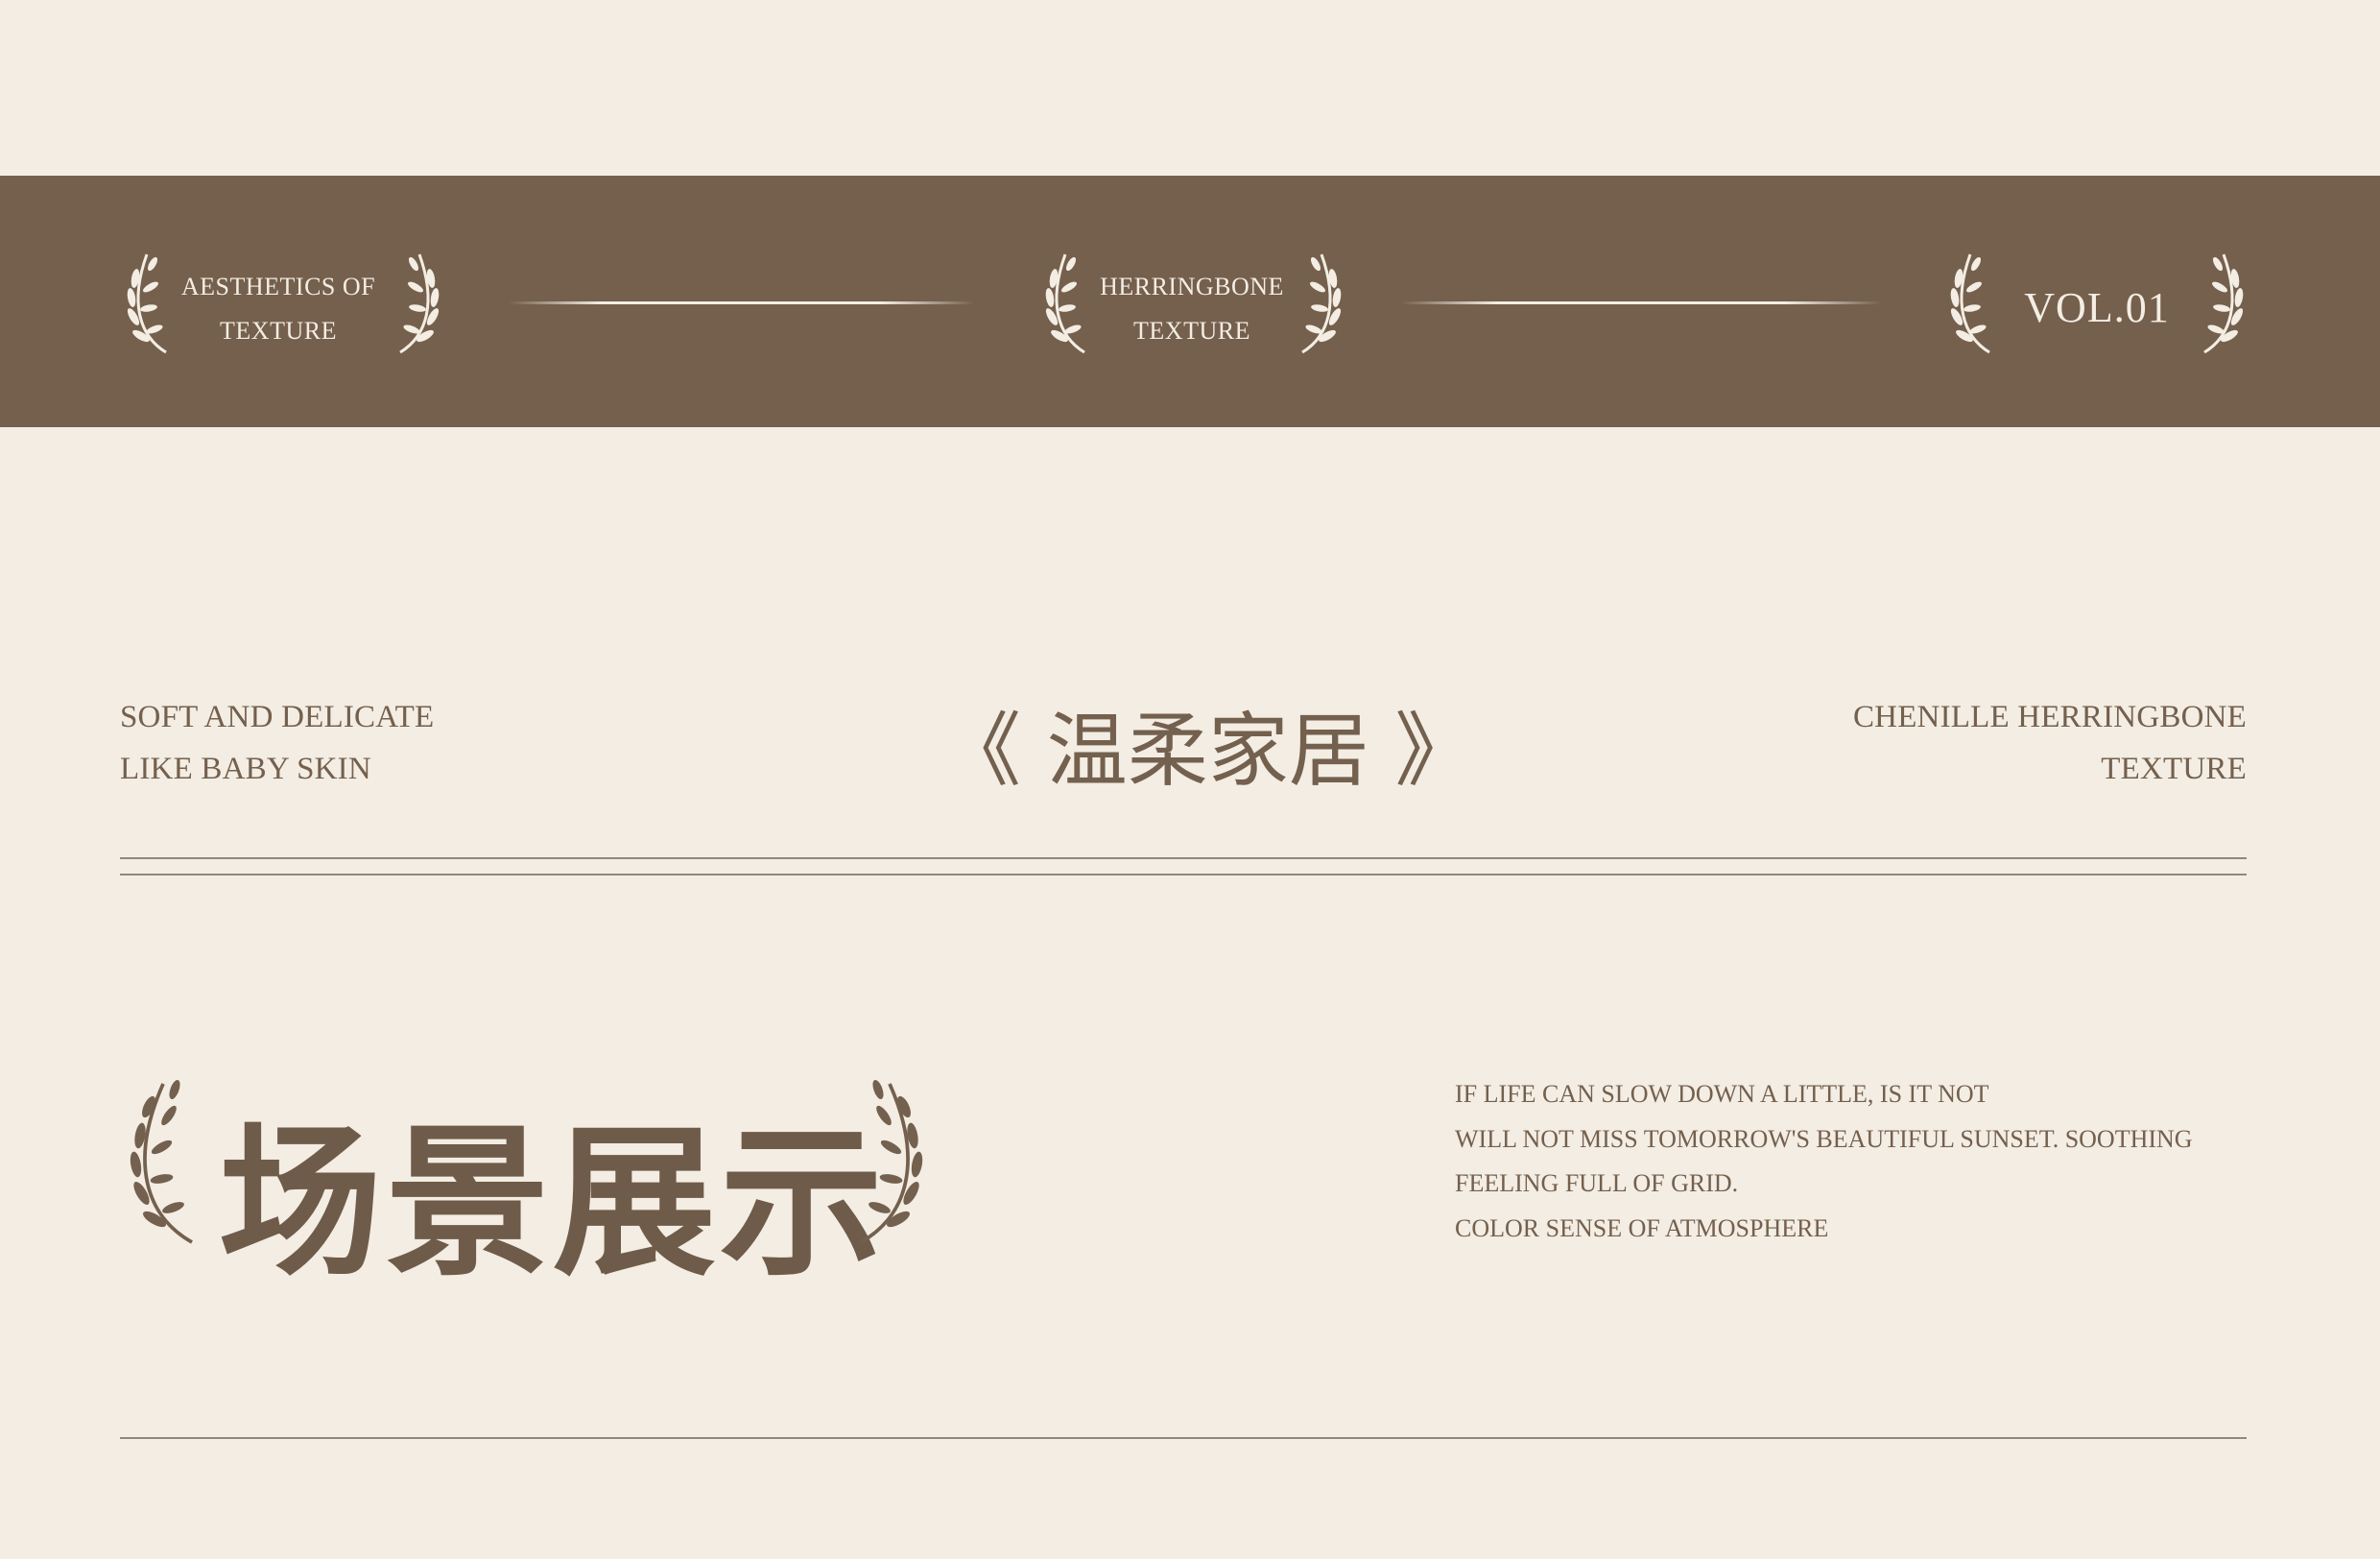 This screenshot has height=1559, width=2380. What do you see at coordinates (741, 302) in the screenshot?
I see `band-divider-left` at bounding box center [741, 302].